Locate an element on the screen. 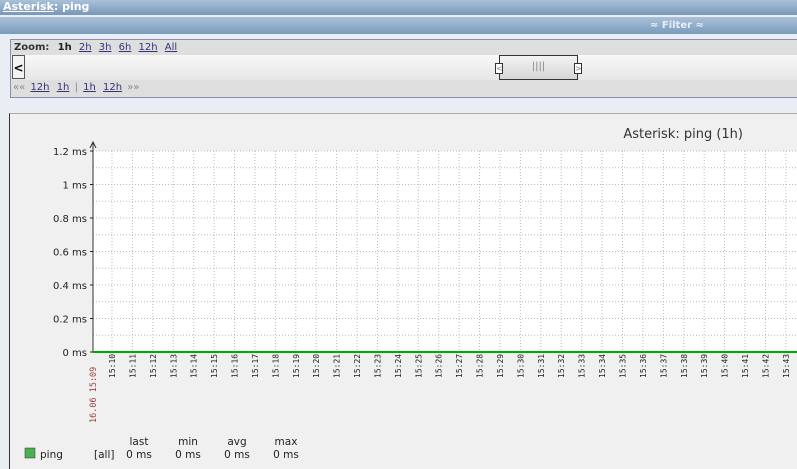 This screenshot has height=469, width=797. x-tick-label: 15:29 is located at coordinates (500, 366).